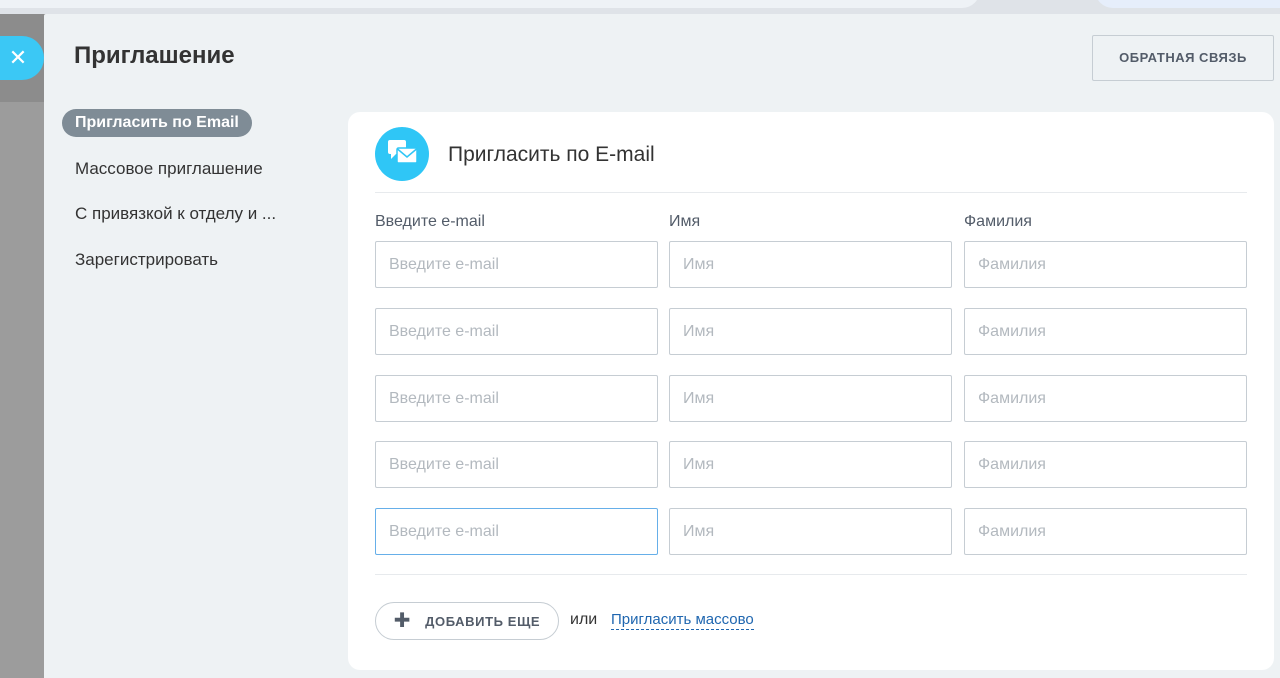  Describe the element at coordinates (551, 154) in the screenshot. I see `card-title: Пригласить по E-mail` at that location.